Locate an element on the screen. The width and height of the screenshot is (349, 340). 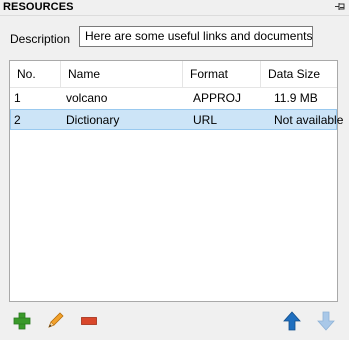
panel-header: RESOURCES is located at coordinates (174, 8).